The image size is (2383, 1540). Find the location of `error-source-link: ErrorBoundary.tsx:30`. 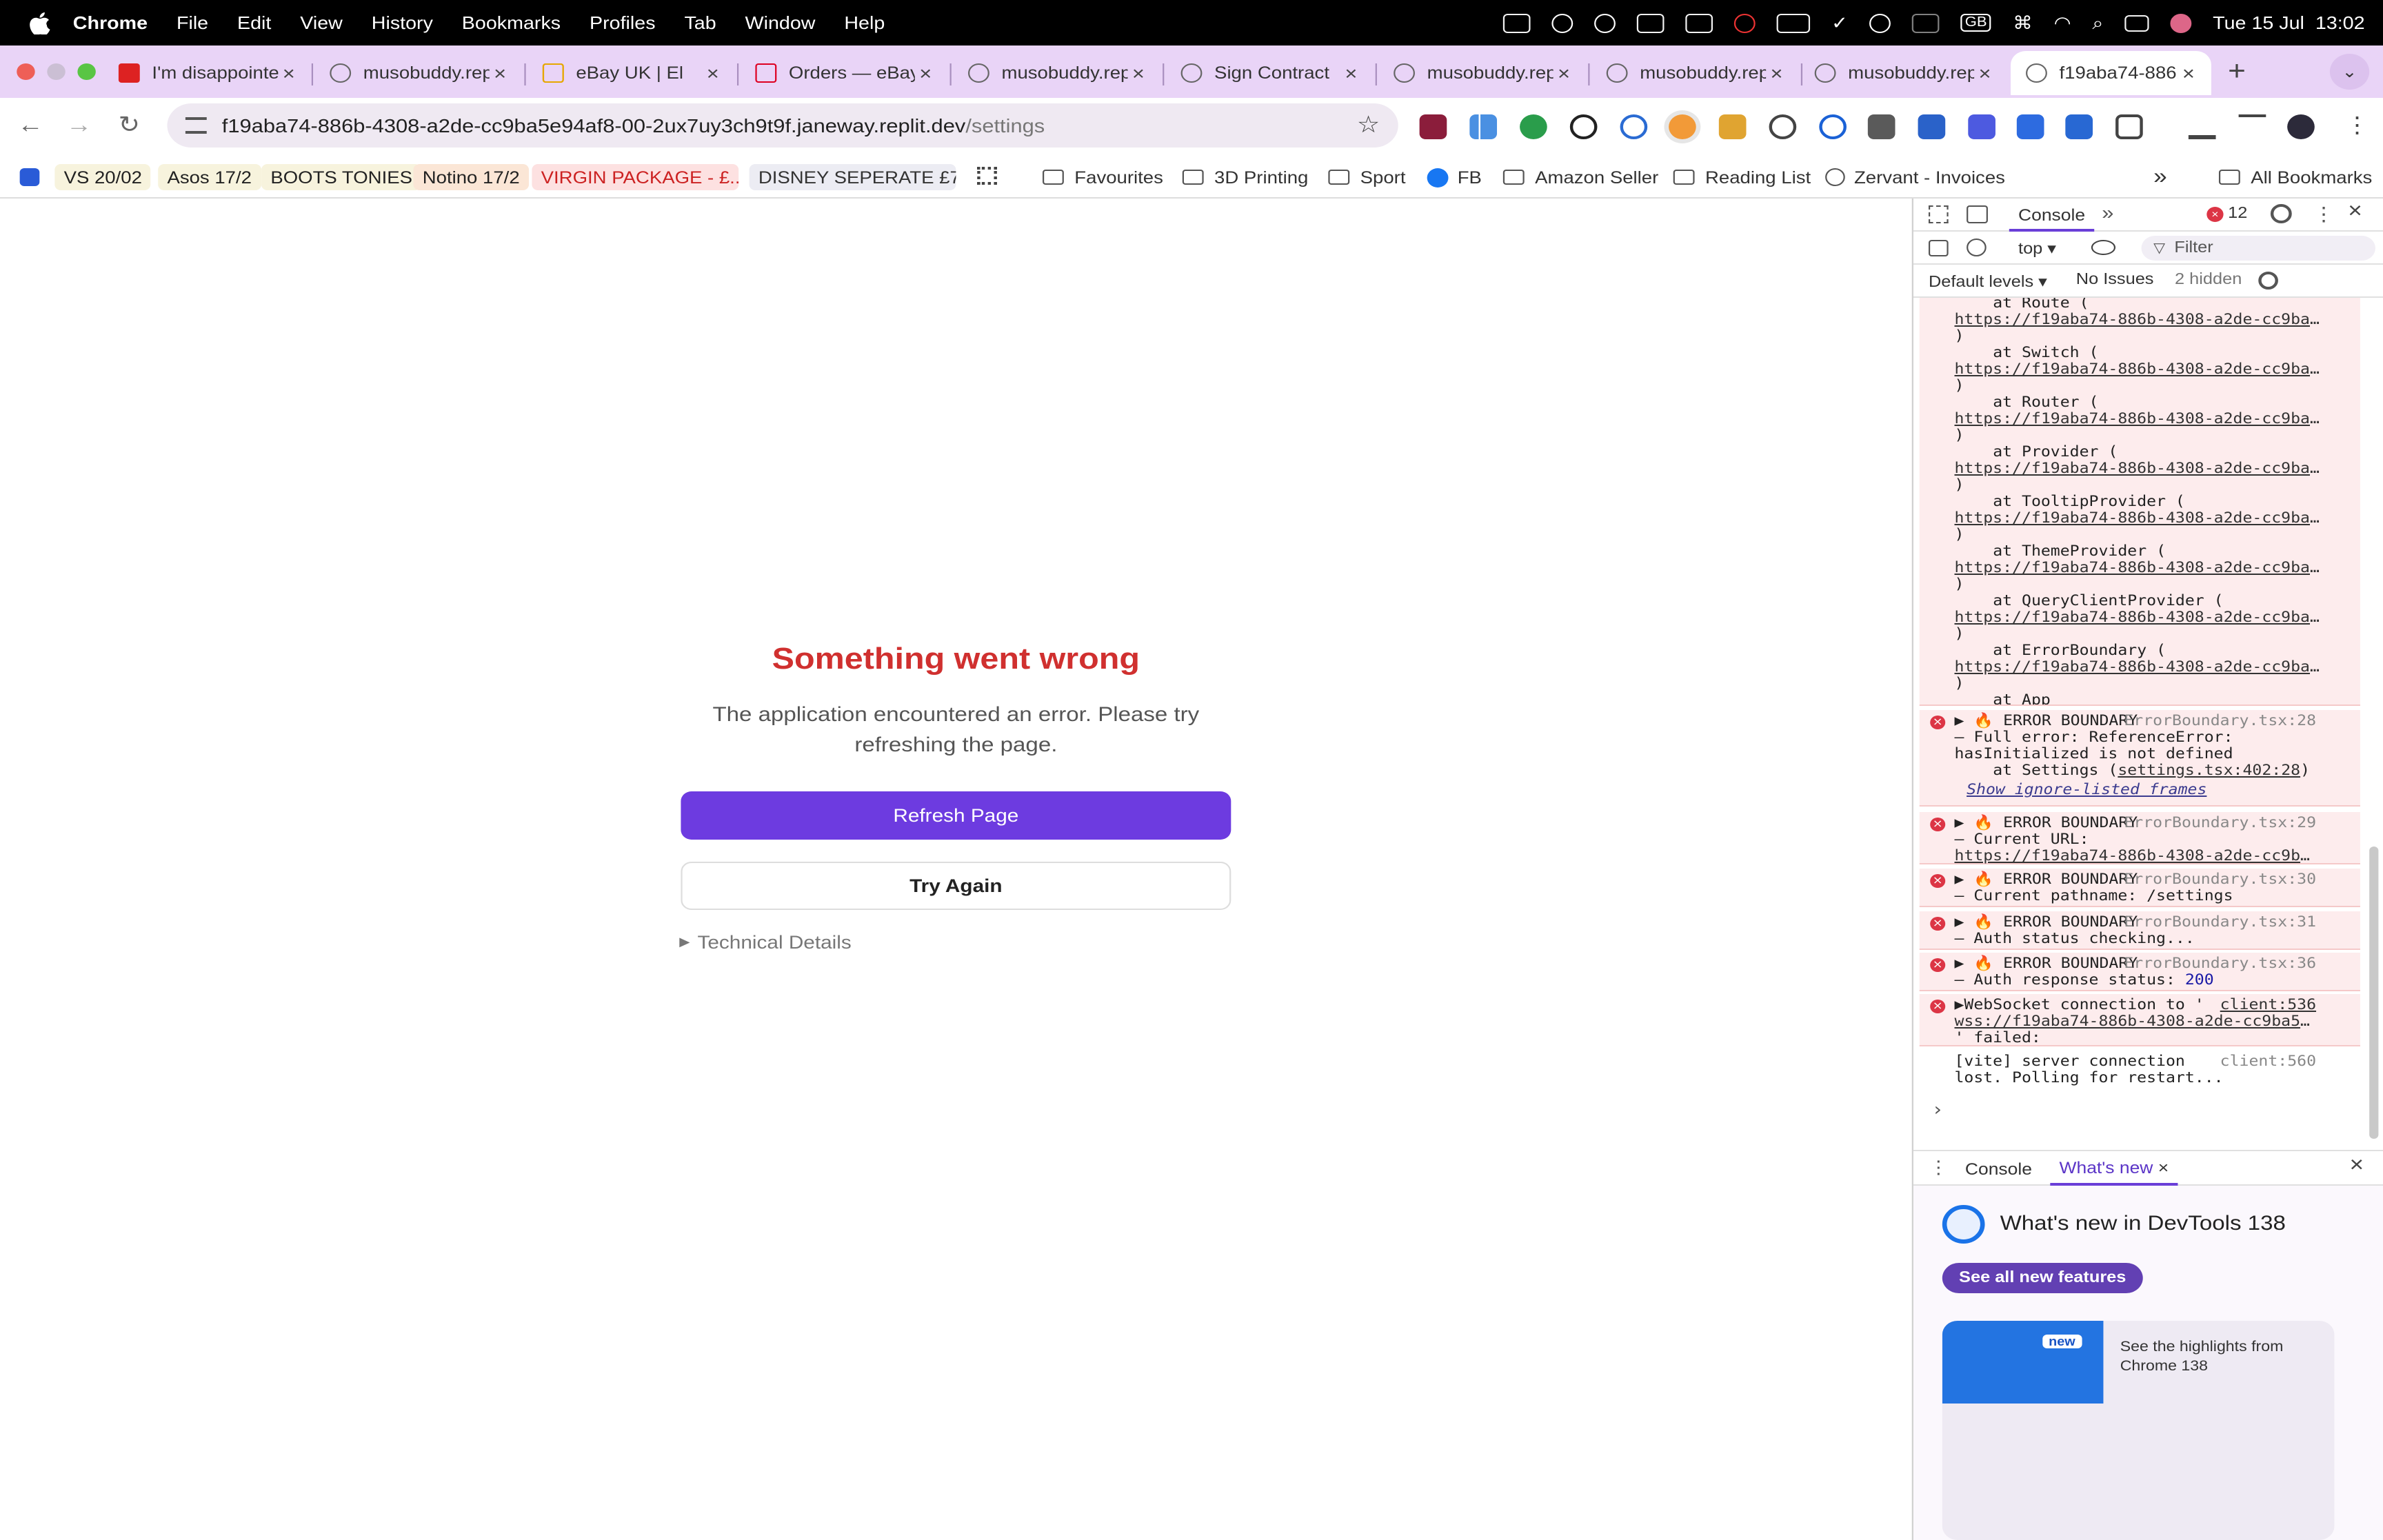

error-source-link: ErrorBoundary.tsx:30 is located at coordinates (2220, 880).